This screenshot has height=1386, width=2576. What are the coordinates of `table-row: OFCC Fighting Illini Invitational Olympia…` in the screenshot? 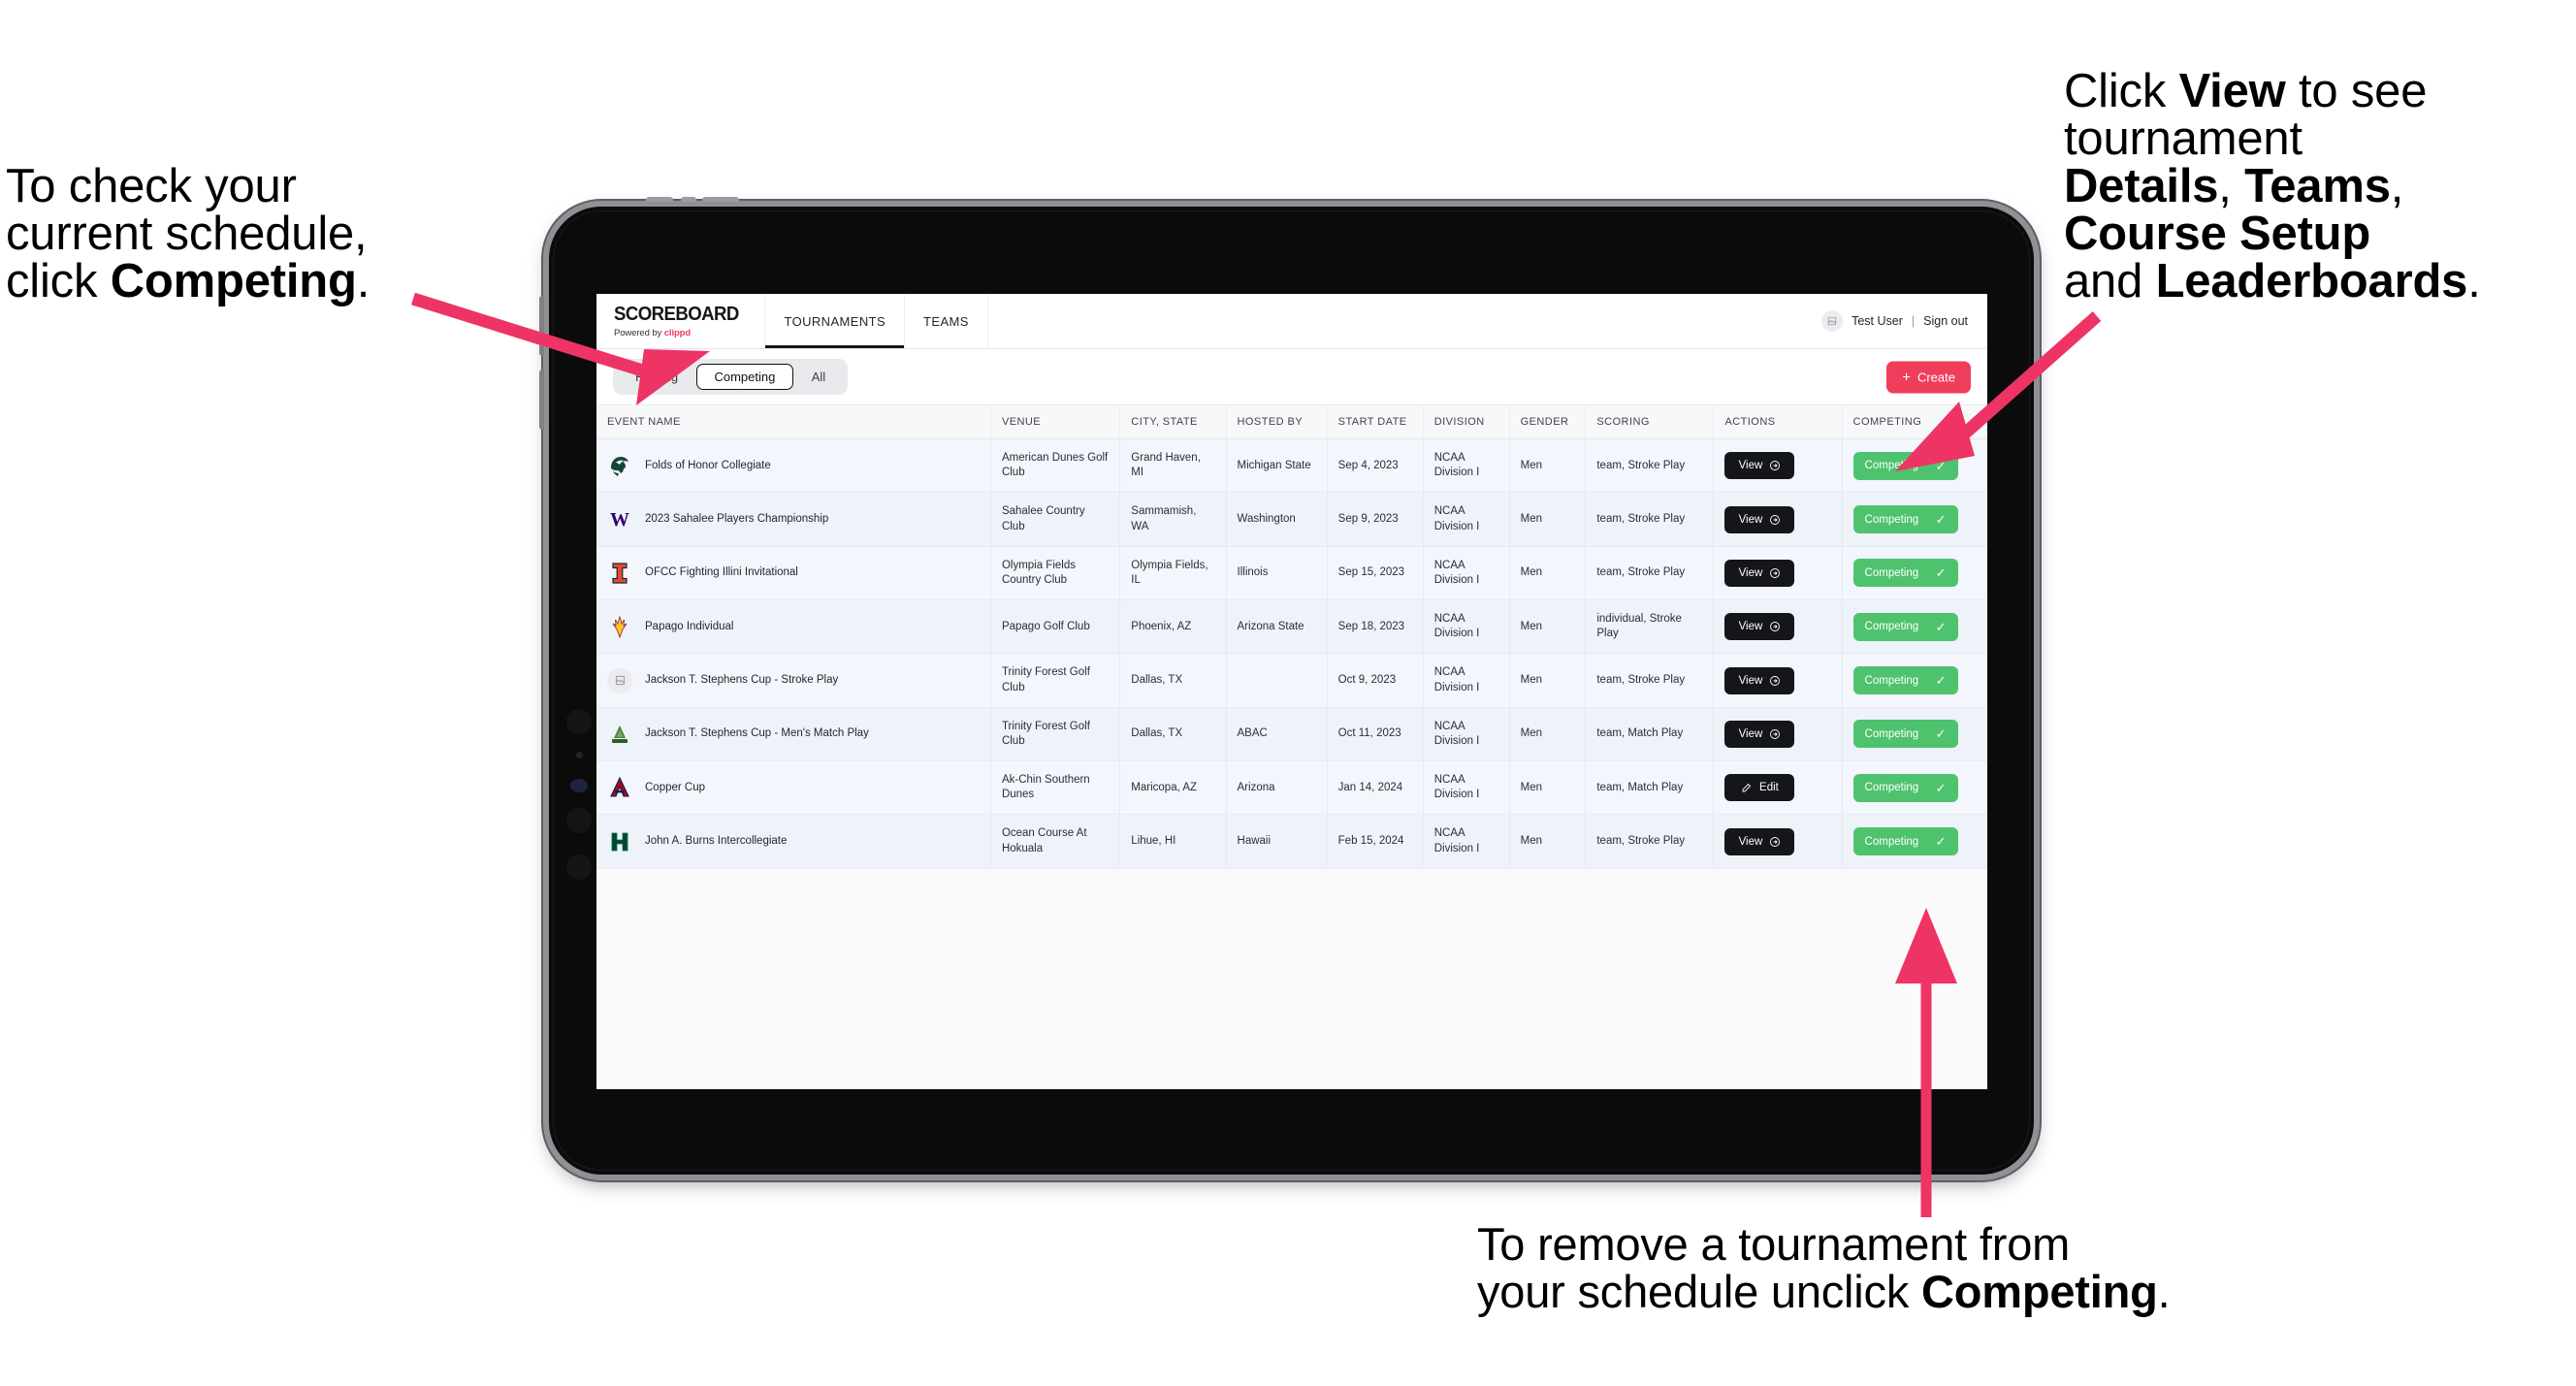 It's located at (1291, 573).